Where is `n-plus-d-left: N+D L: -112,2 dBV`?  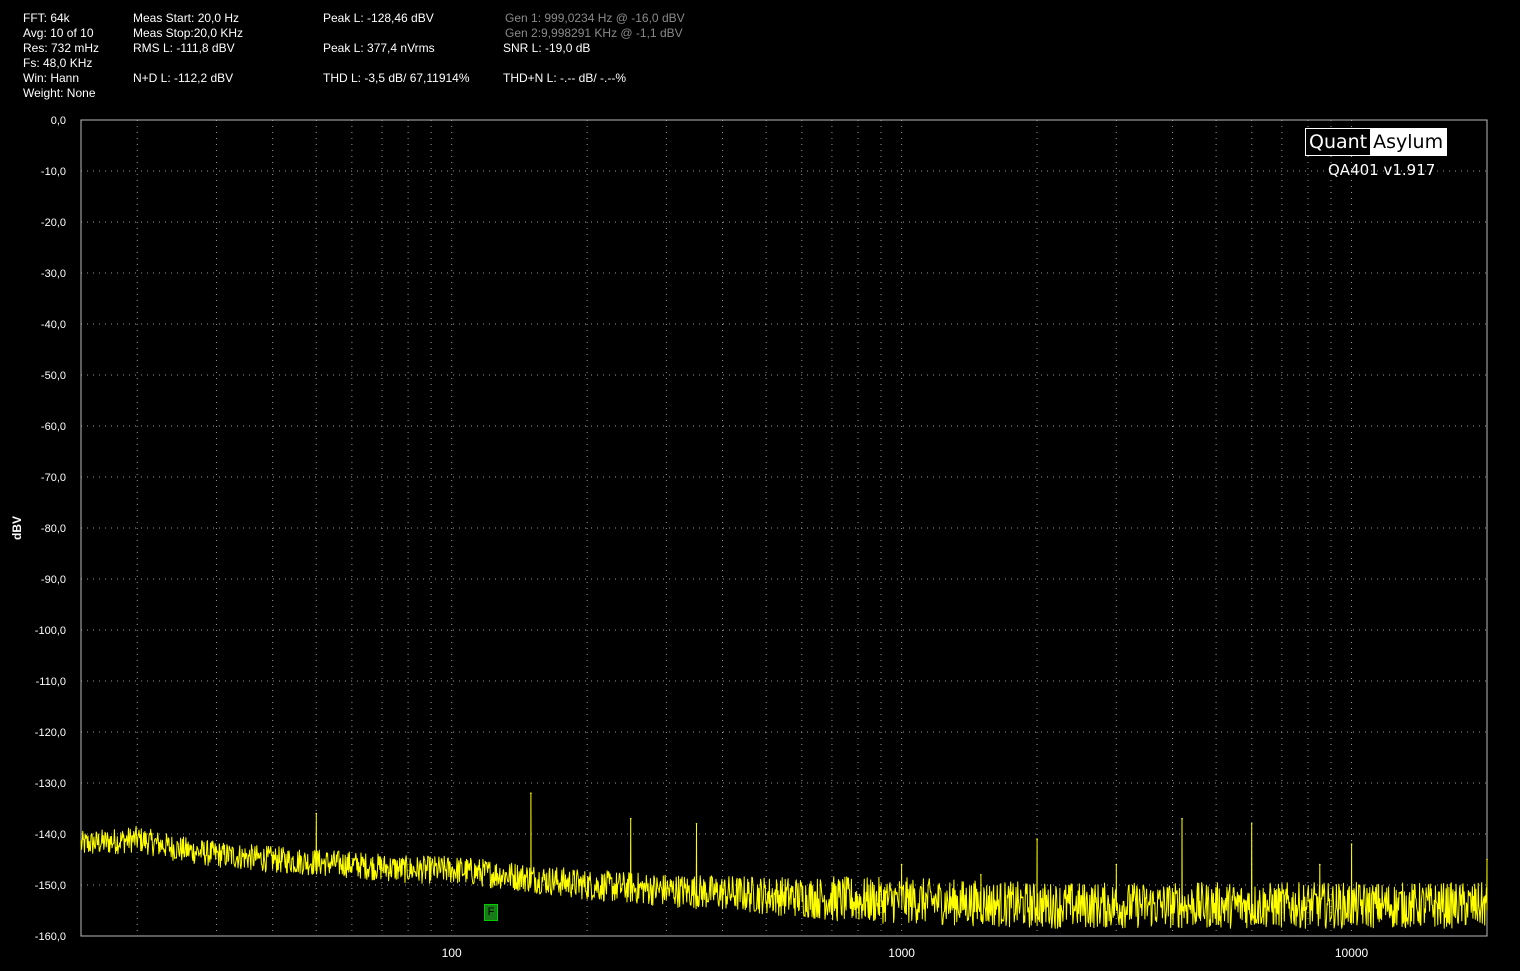 n-plus-d-left: N+D L: -112,2 dBV is located at coordinates (183, 78).